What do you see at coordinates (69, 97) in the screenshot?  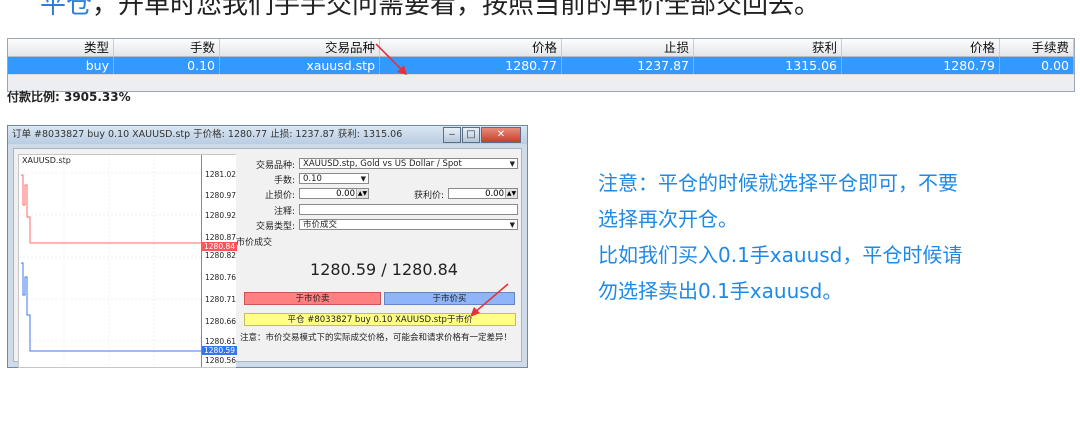 I see `margin-ratio-label: 付款比例: 3905.33%` at bounding box center [69, 97].